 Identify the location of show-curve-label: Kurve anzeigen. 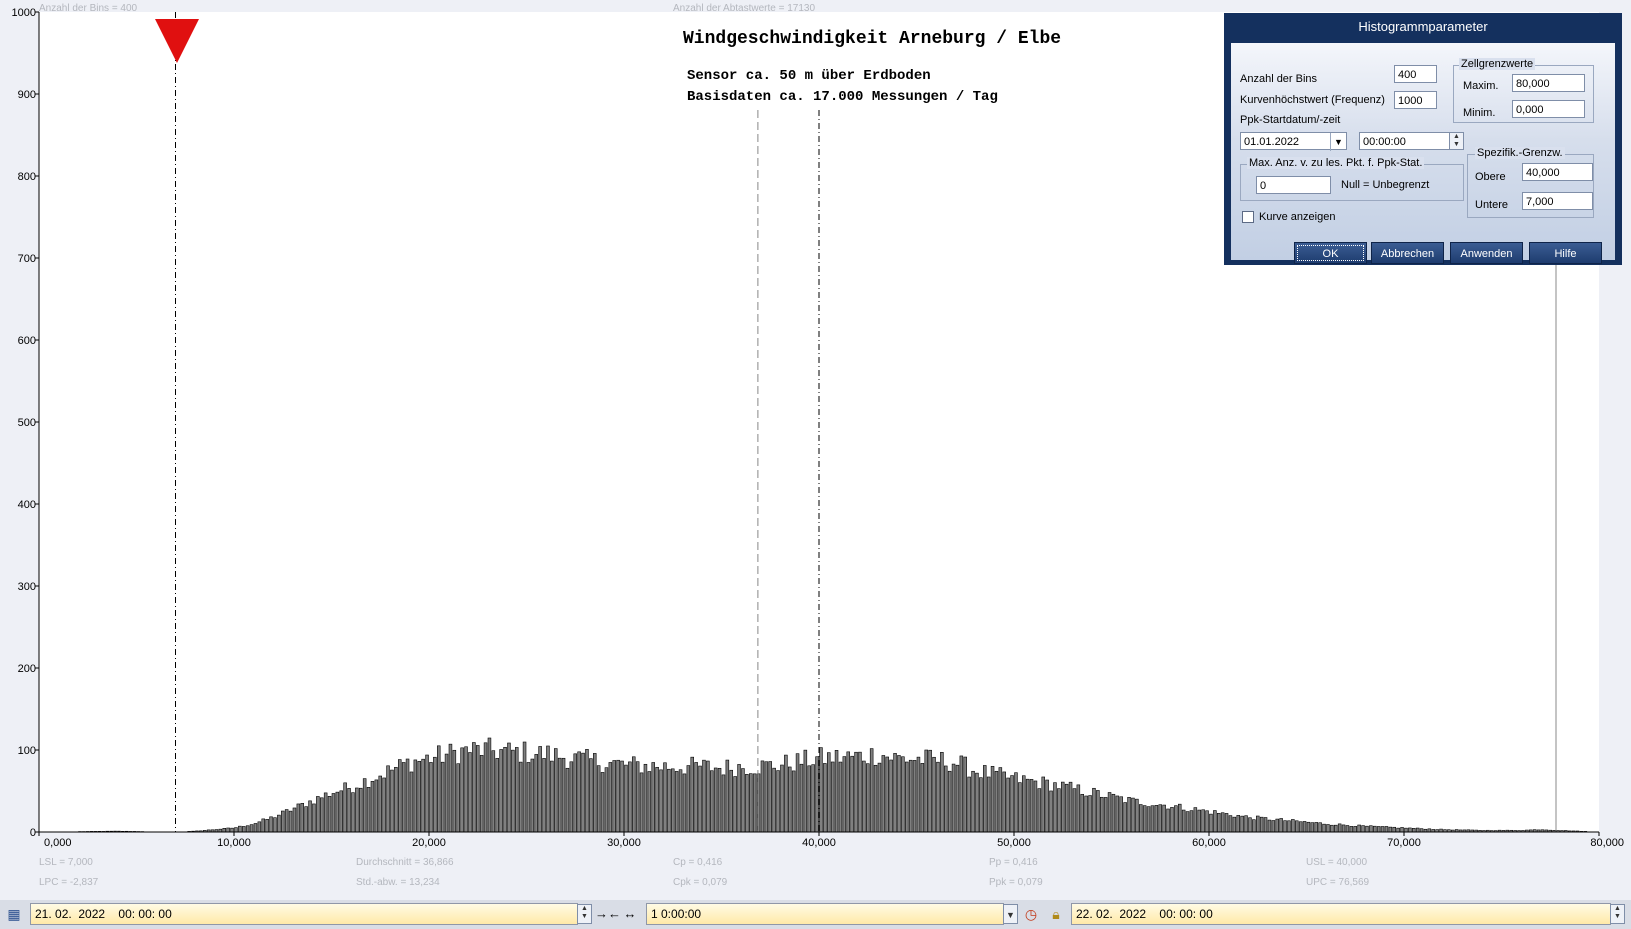
(1297, 217).